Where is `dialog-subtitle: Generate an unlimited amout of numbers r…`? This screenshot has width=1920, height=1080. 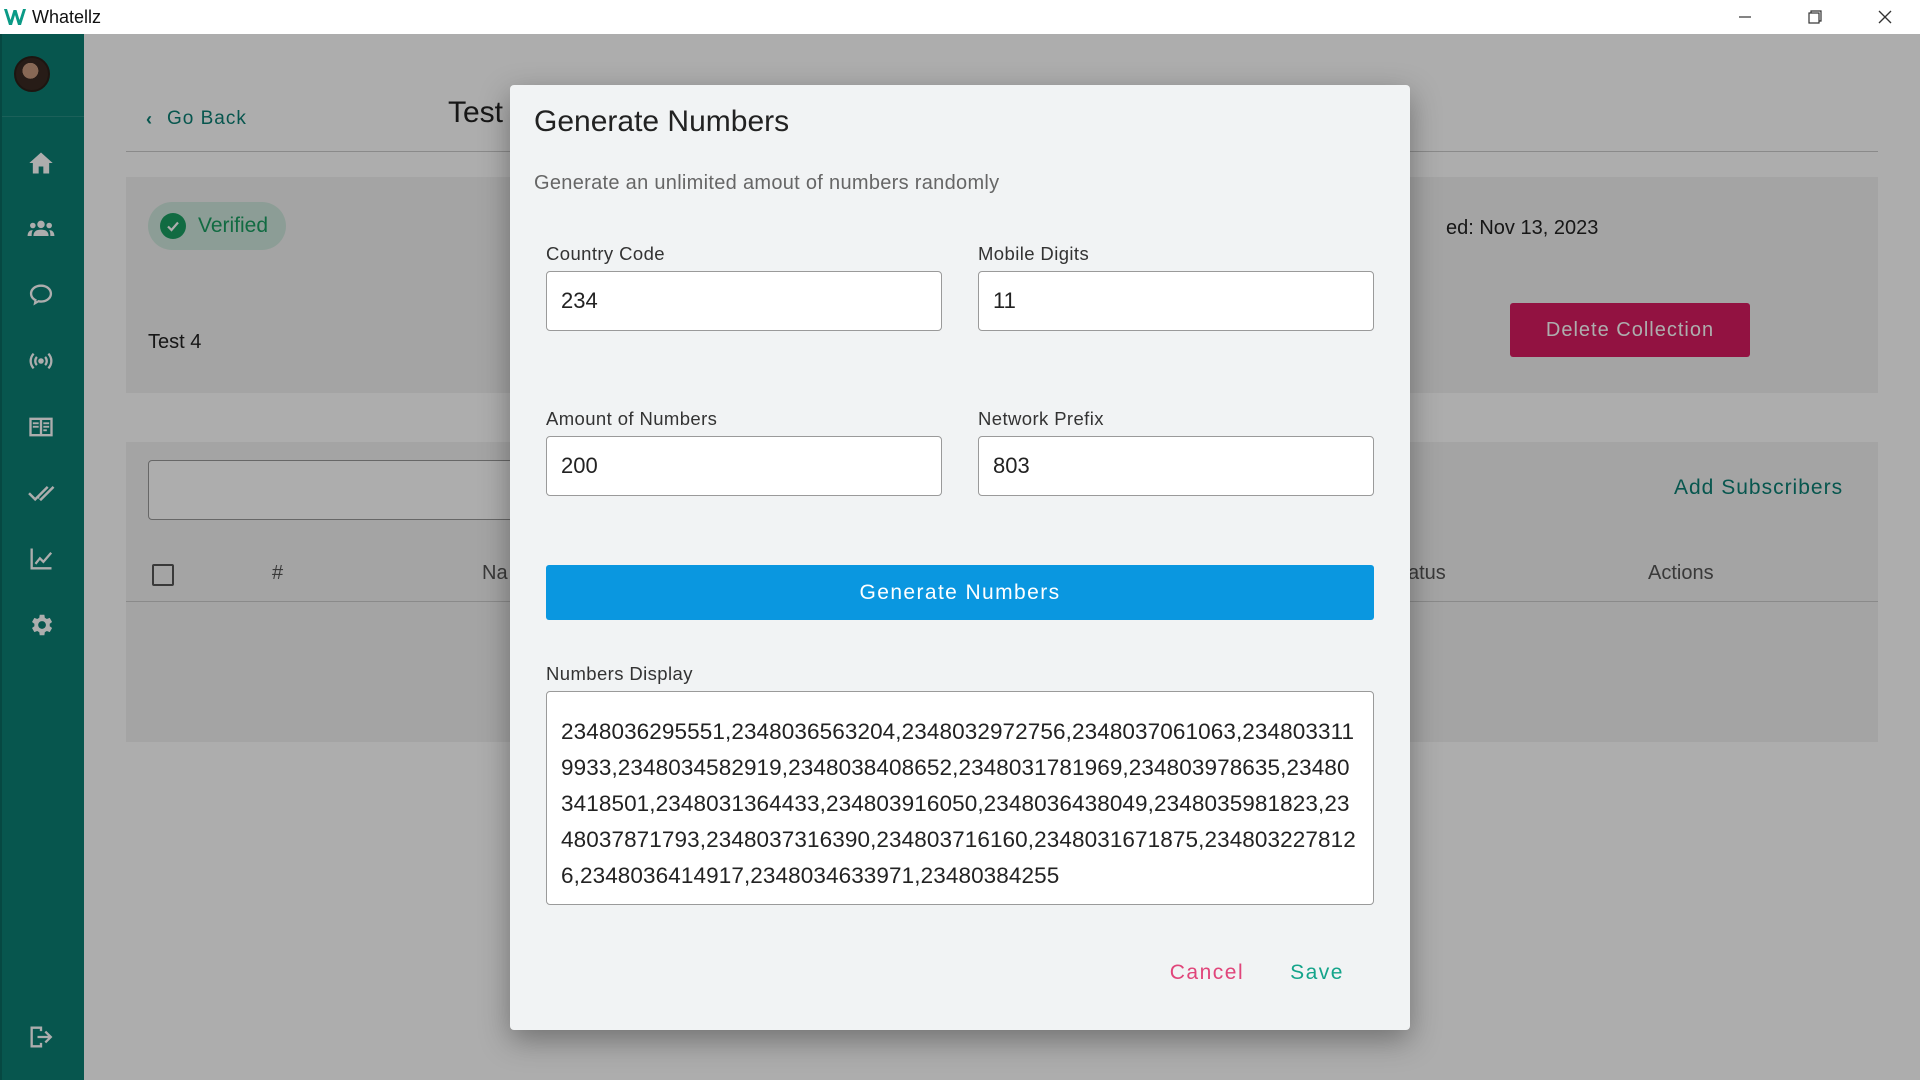 dialog-subtitle: Generate an unlimited amout of numbers r… is located at coordinates (767, 183).